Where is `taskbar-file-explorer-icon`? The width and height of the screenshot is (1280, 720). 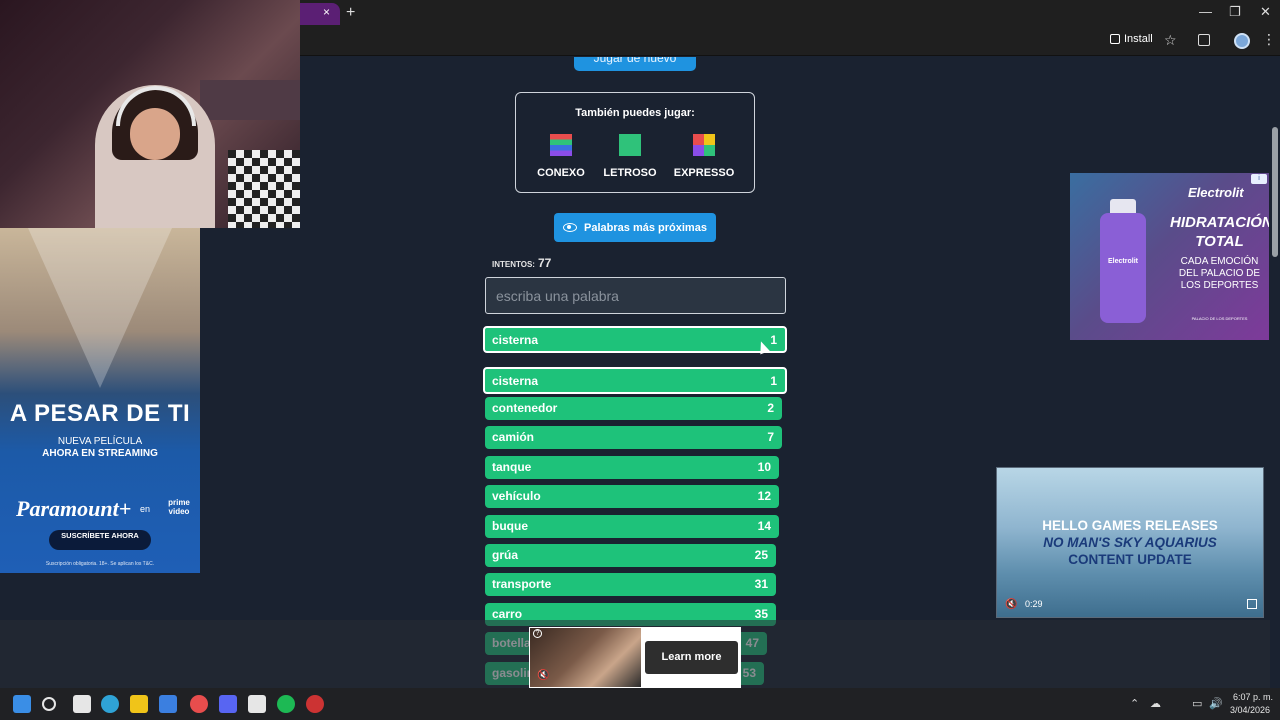 taskbar-file-explorer-icon is located at coordinates (139, 704).